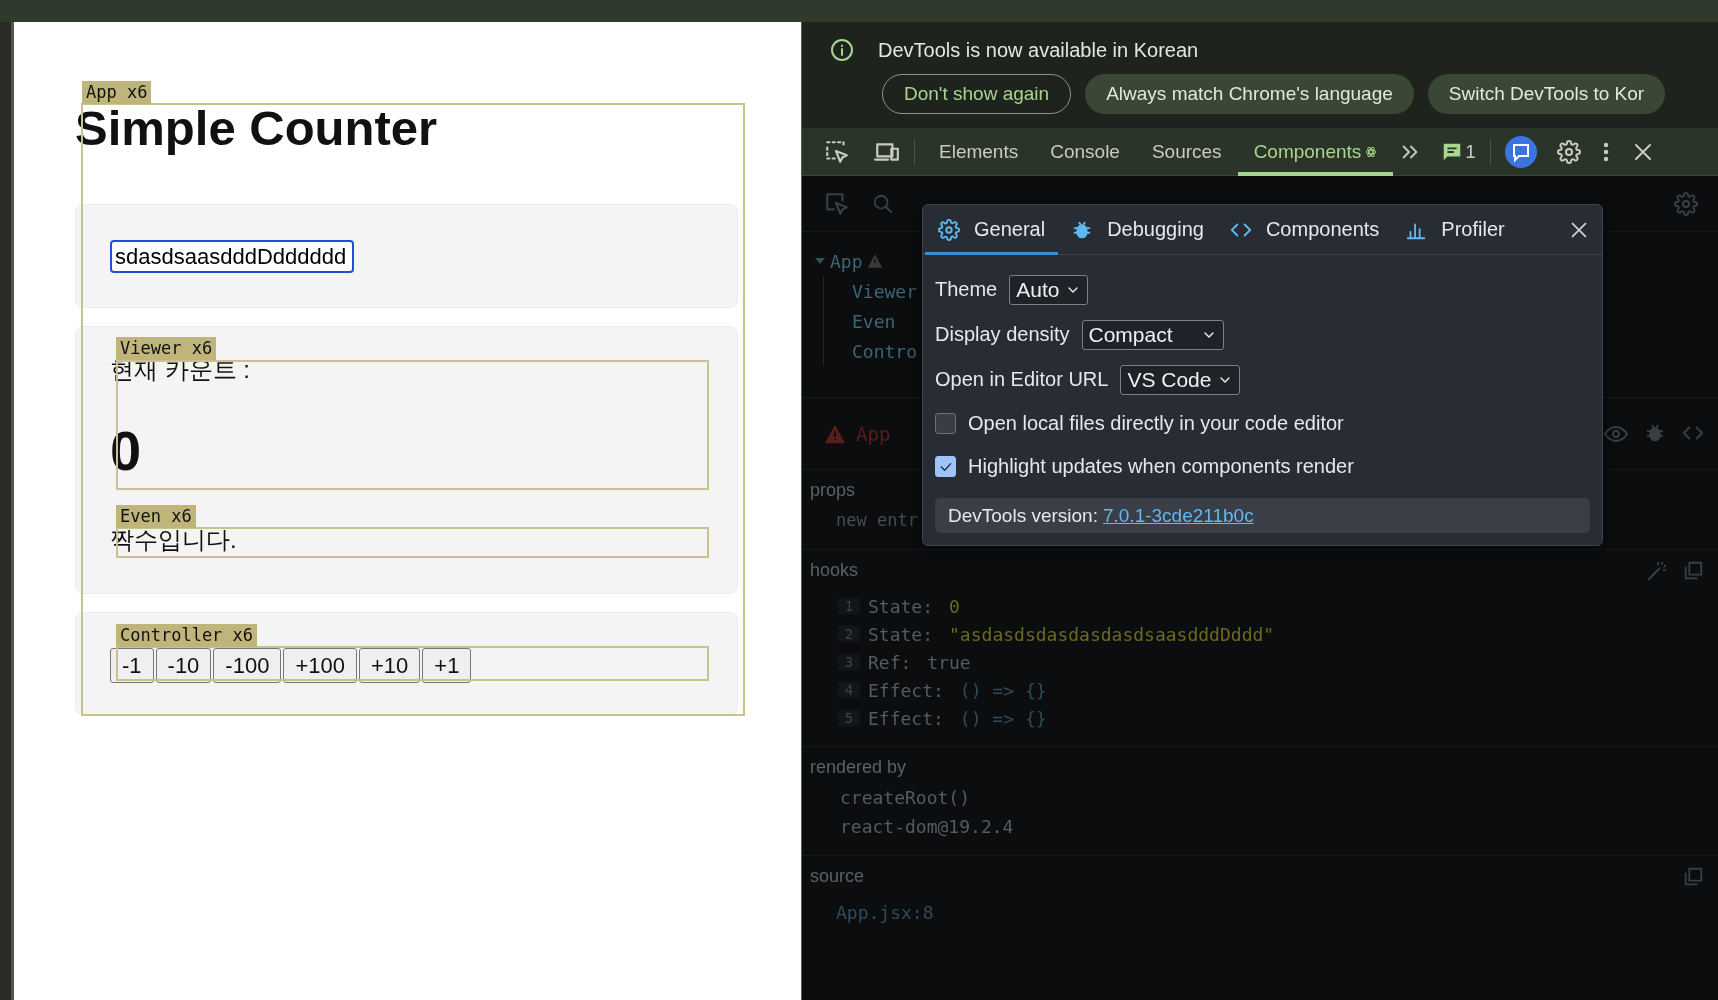  What do you see at coordinates (183, 665) in the screenshot?
I see `counter-button: -10` at bounding box center [183, 665].